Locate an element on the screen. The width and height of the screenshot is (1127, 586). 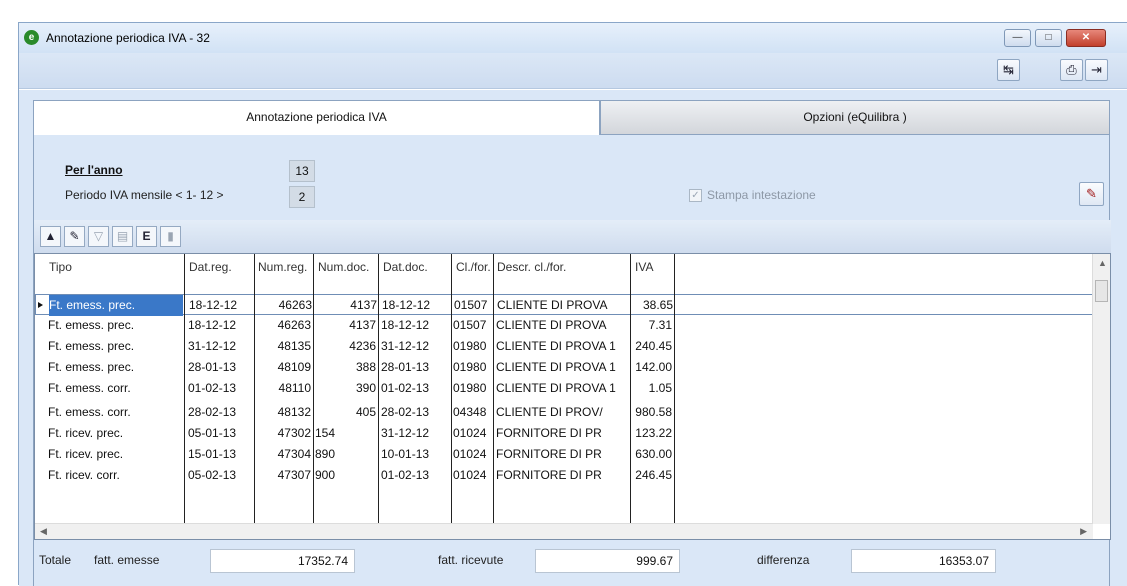
table-cell: 900 is located at coordinates (345, 475).